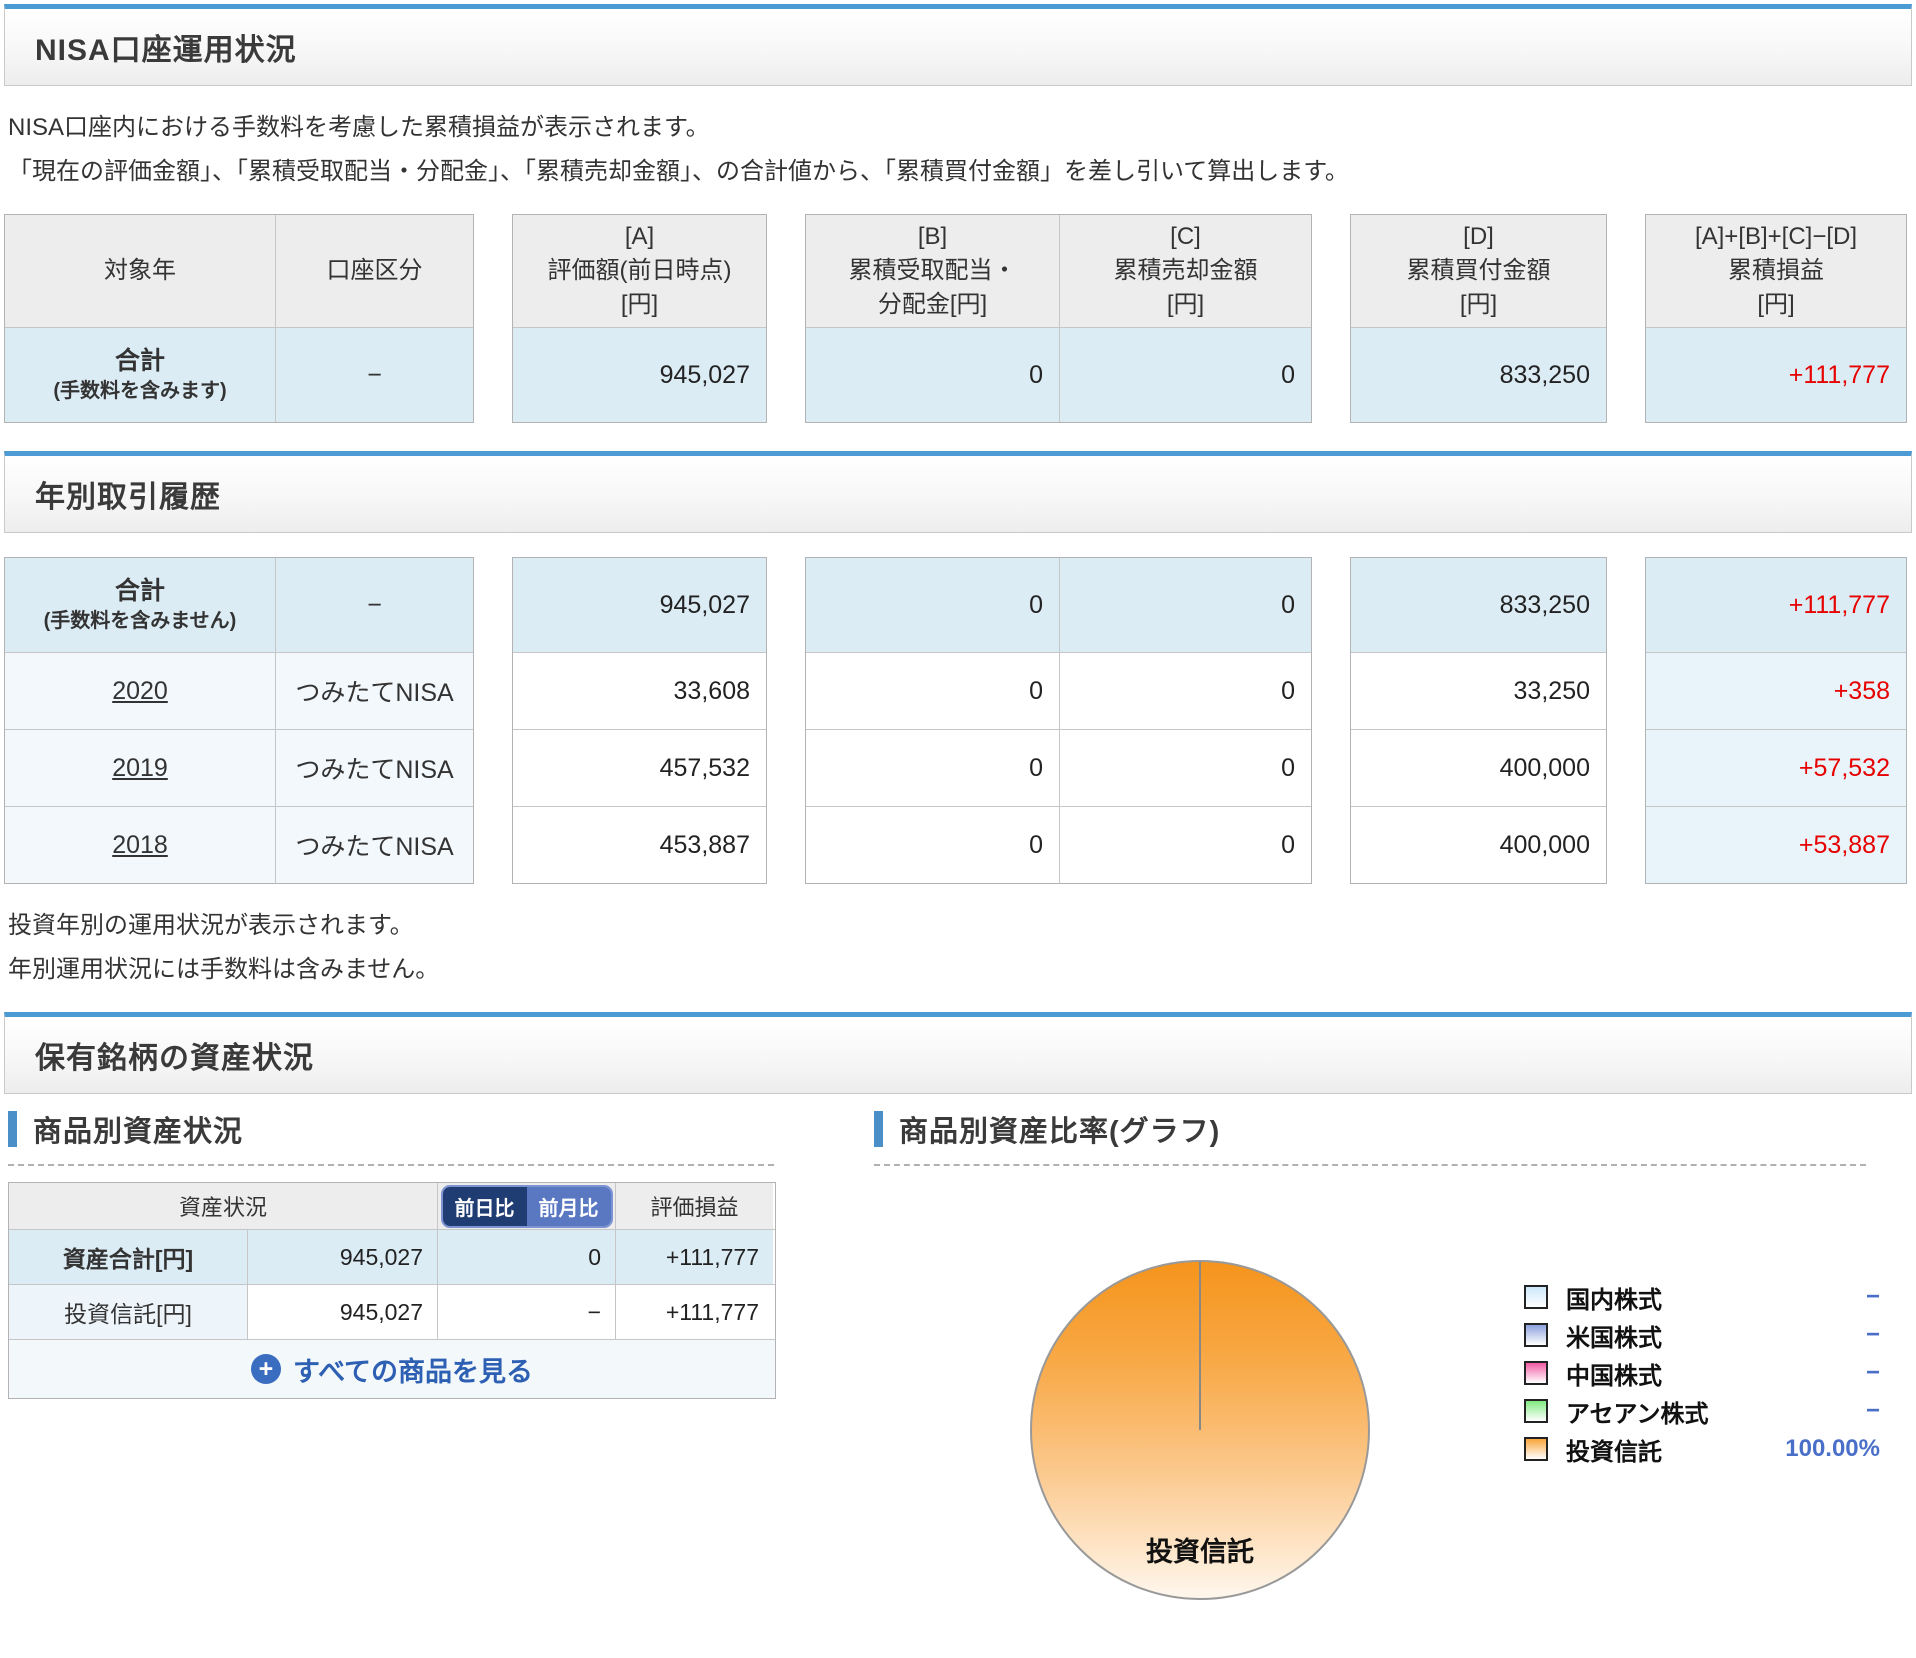 The height and width of the screenshot is (1658, 1916). Describe the element at coordinates (704, 767) in the screenshot. I see `year-a-value: 457,532` at that location.